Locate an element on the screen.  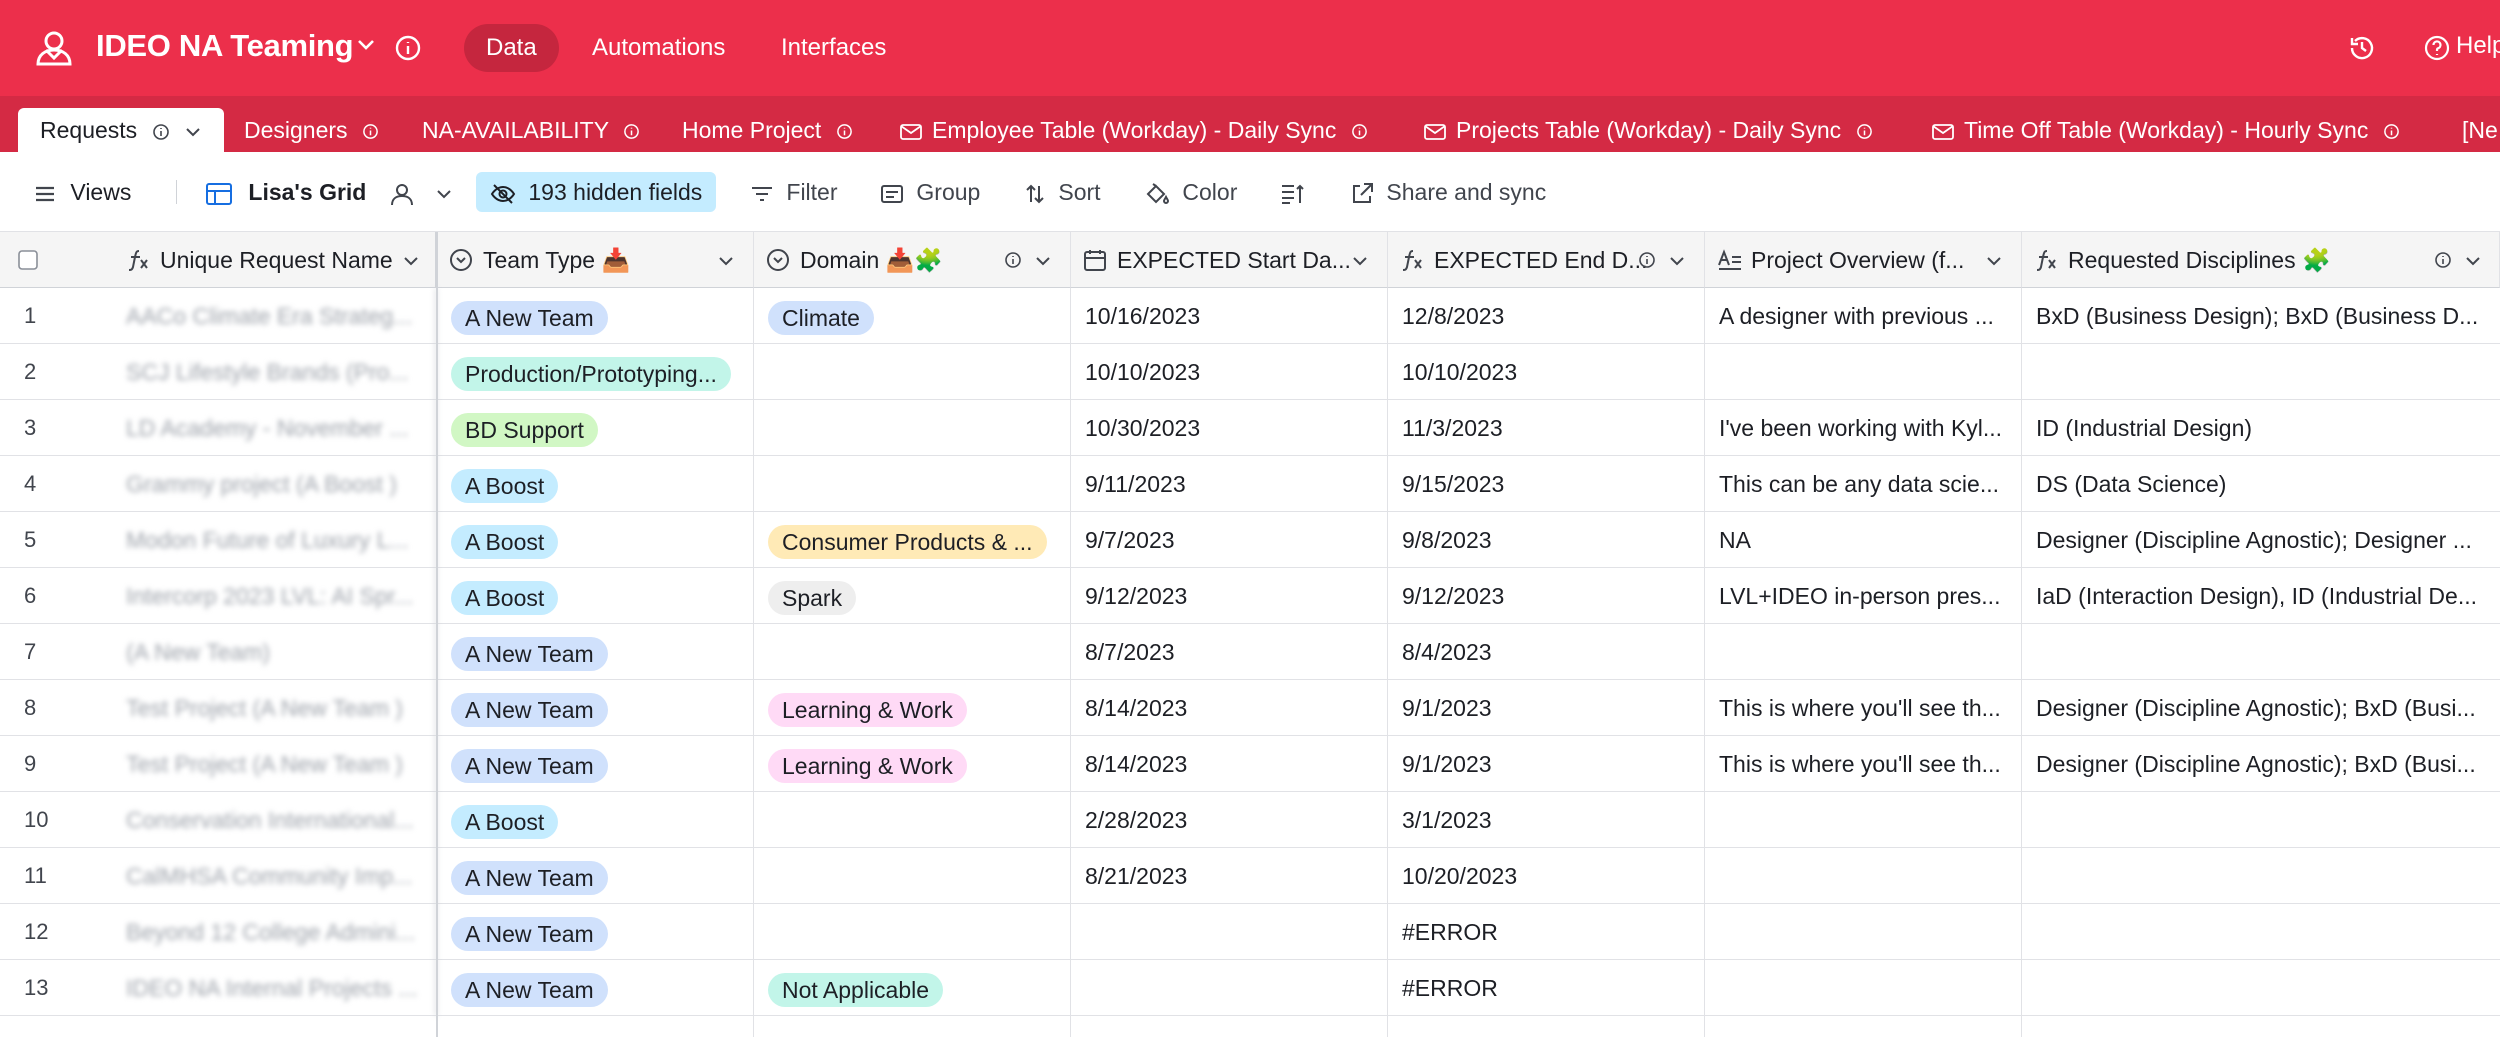
start-date-cell: 10/10/2023 is located at coordinates (1229, 372).